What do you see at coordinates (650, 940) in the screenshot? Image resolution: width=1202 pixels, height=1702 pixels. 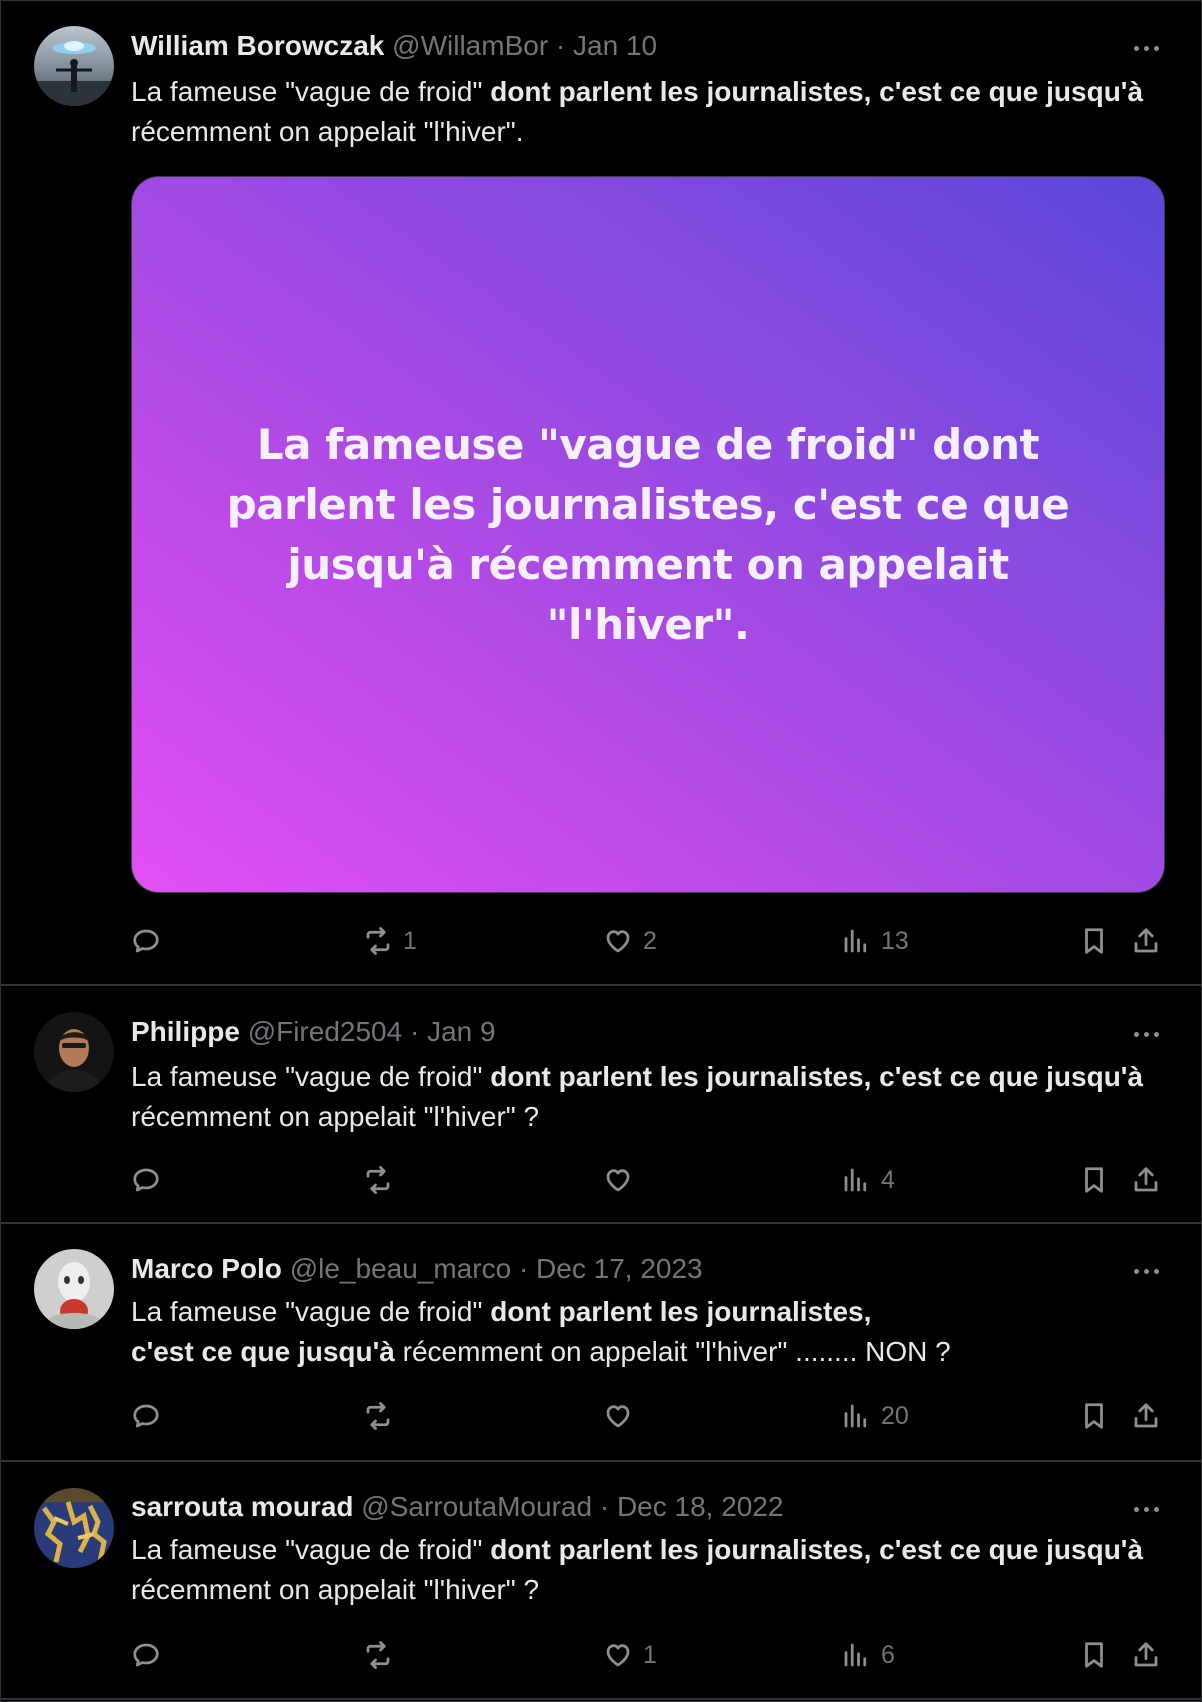 I see `like-count: 2` at bounding box center [650, 940].